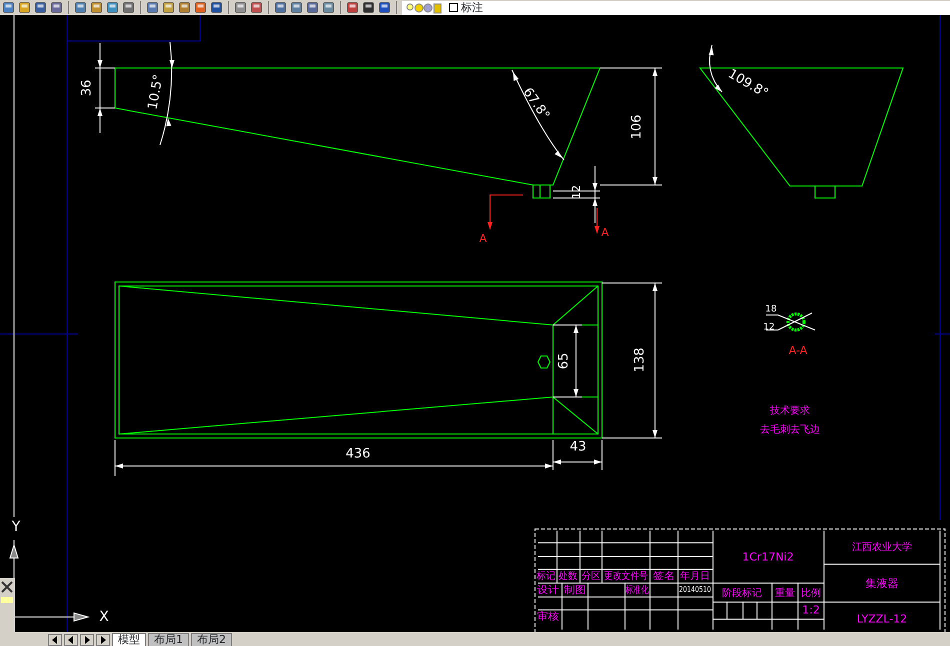  I want to click on layout-tab: 布局1, so click(168, 639).